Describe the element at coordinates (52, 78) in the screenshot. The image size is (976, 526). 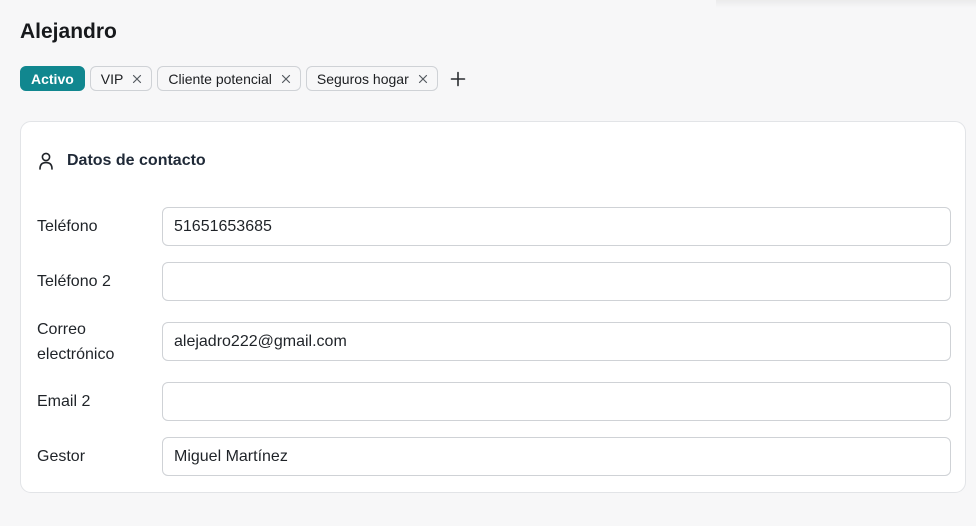
I see `status-tag: Activo` at that location.